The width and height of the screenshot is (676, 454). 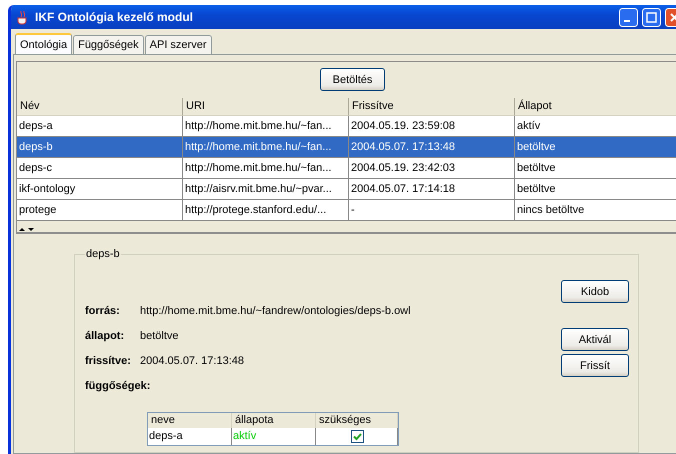 I want to click on table-cell: -, so click(x=432, y=210).